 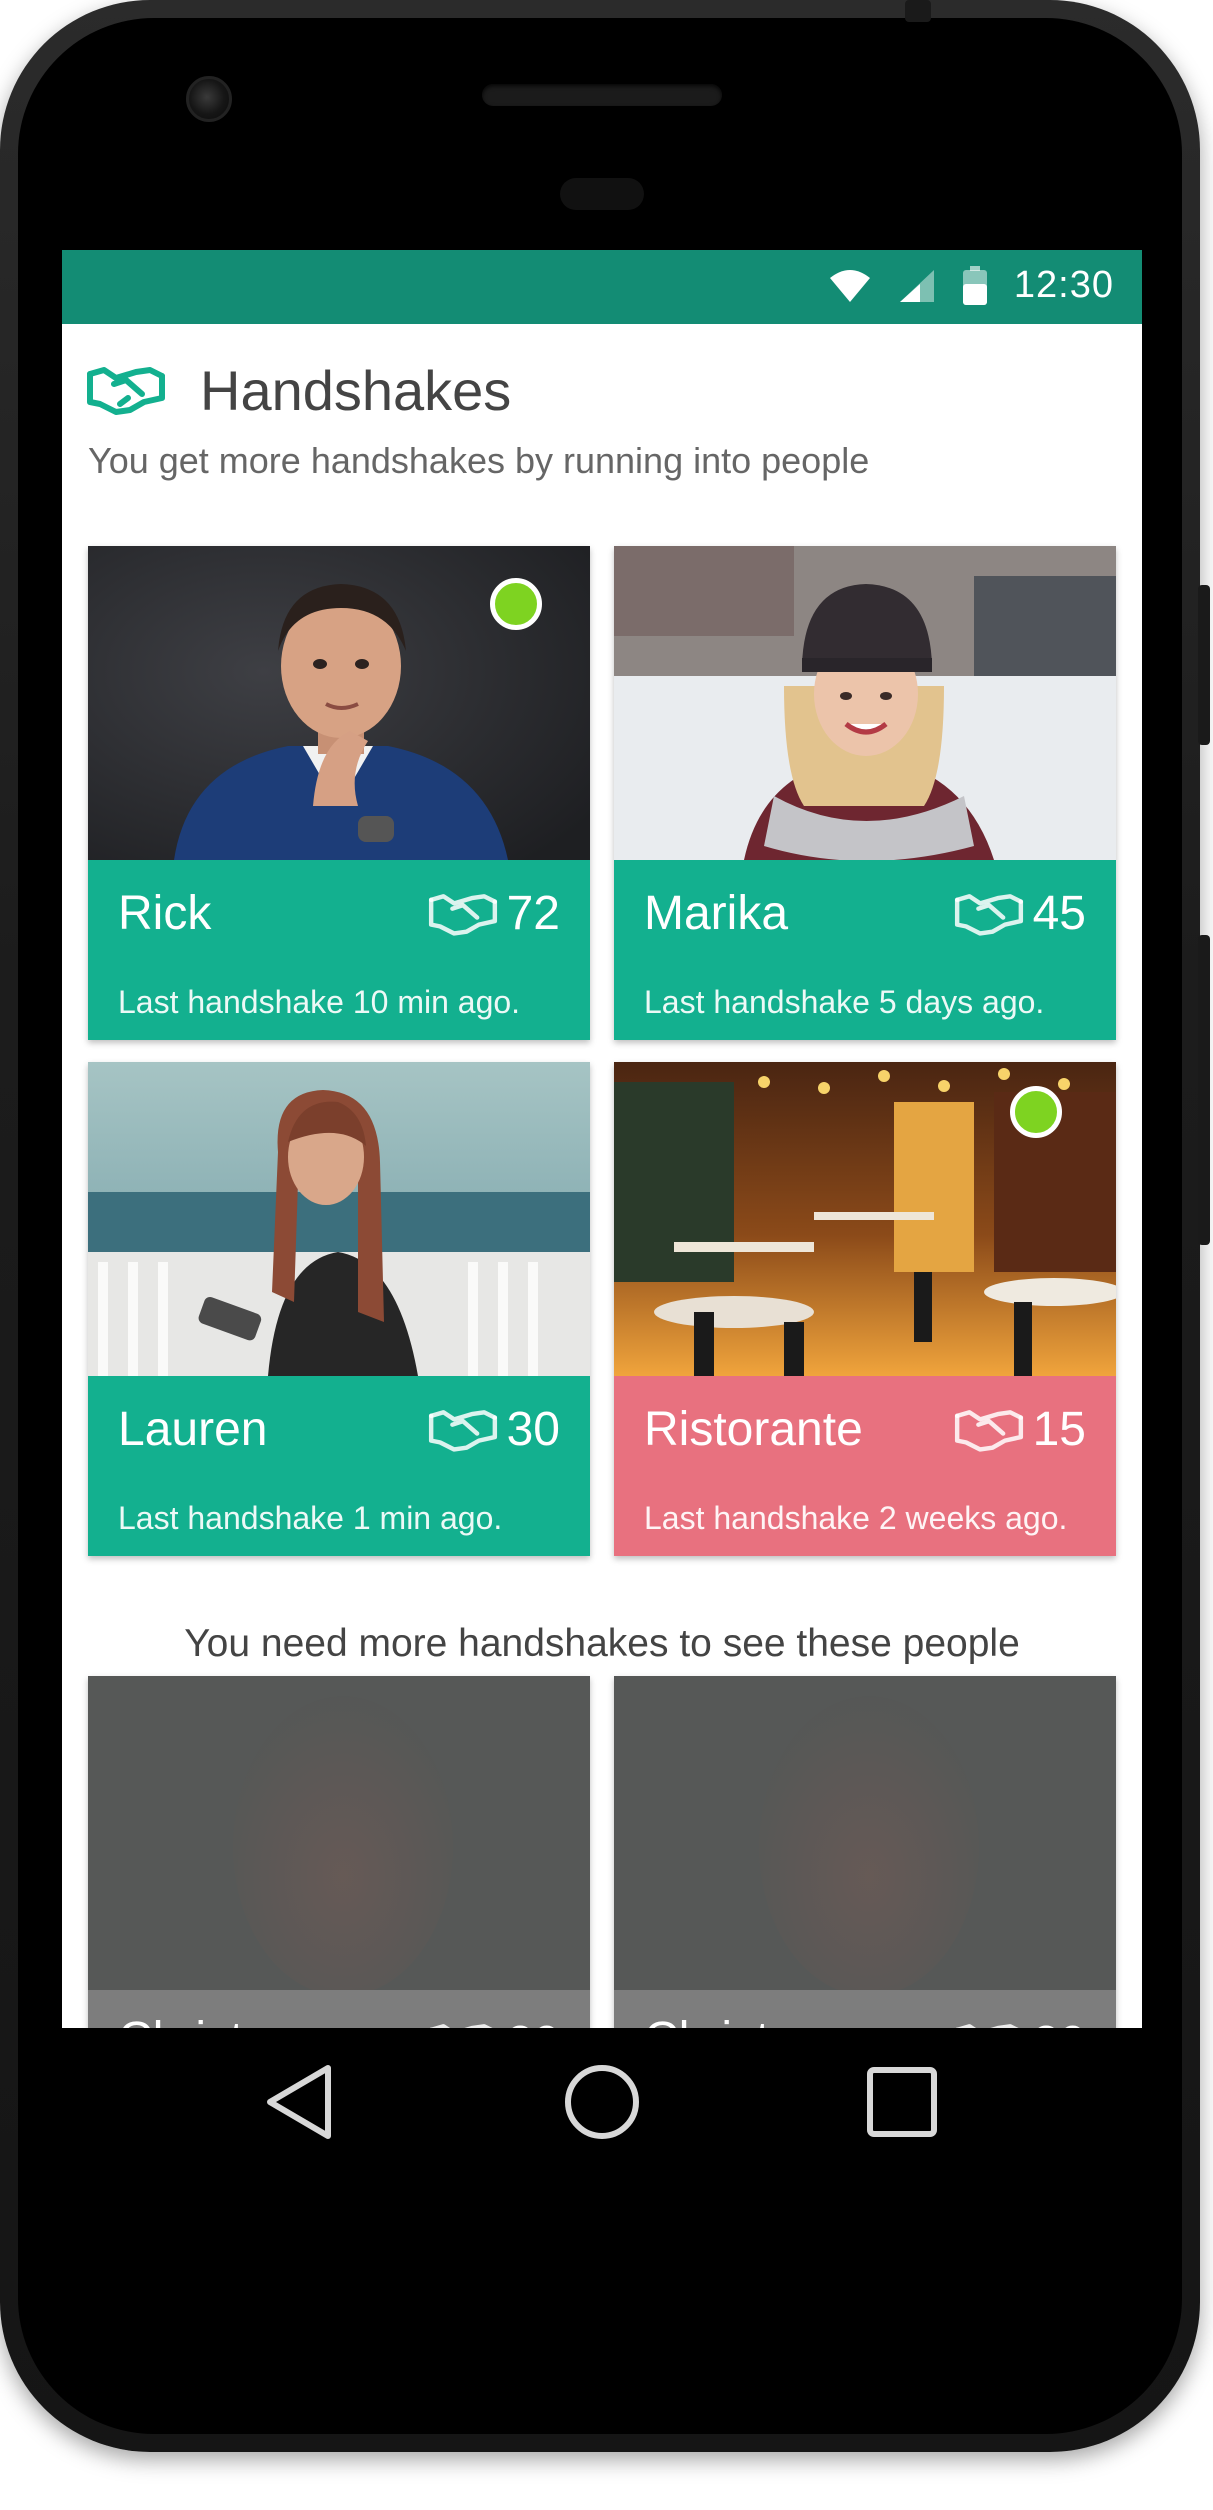 I want to click on card-info: Marika 45 Last handshake 5 days ago., so click(x=865, y=950).